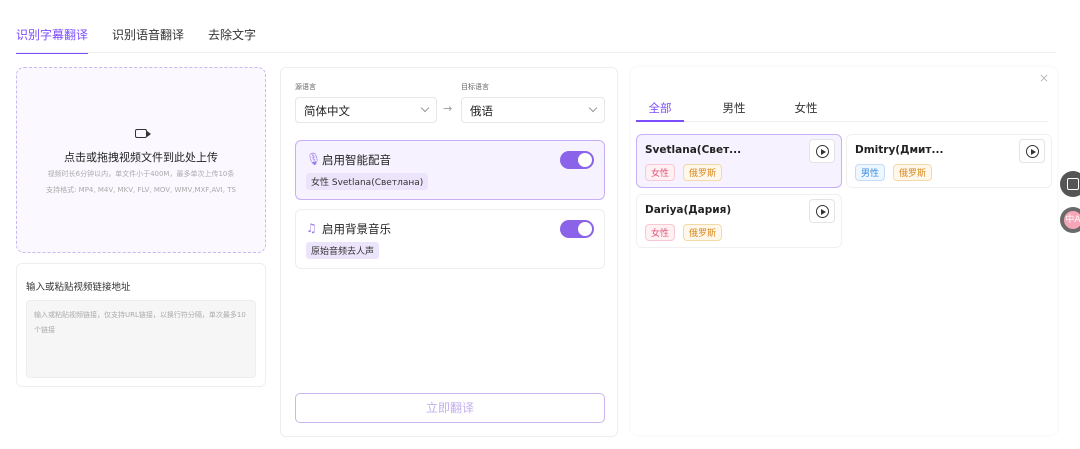 This screenshot has height=449, width=1080. I want to click on tab-subtitle-translate: 识别字幕翻译, so click(52, 40).